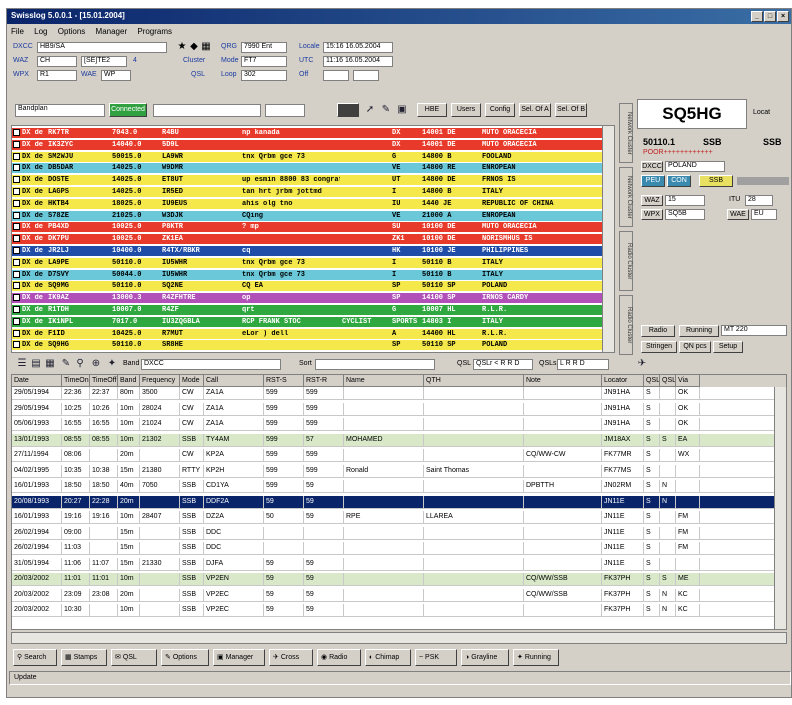 Image resolution: width=792 pixels, height=705 pixels. I want to click on sel-a-button: Sel. Of A, so click(535, 110).